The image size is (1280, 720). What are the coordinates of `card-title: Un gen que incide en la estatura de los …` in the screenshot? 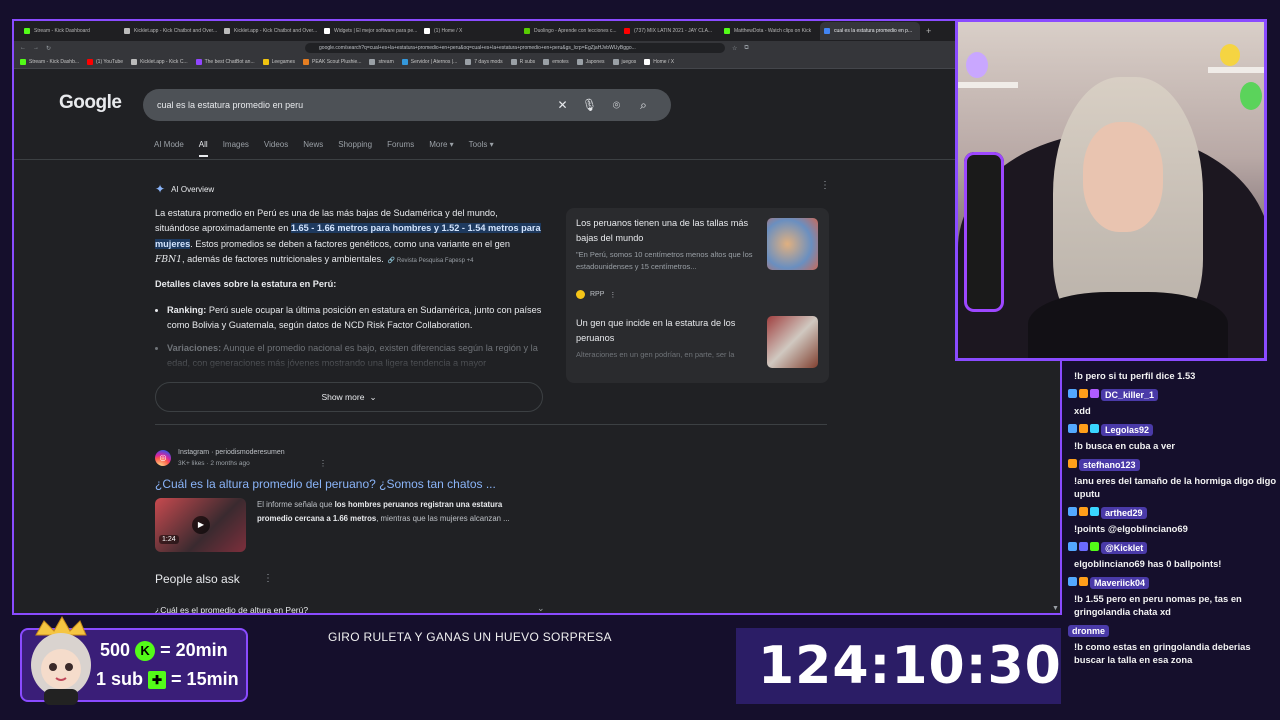 It's located at (671, 331).